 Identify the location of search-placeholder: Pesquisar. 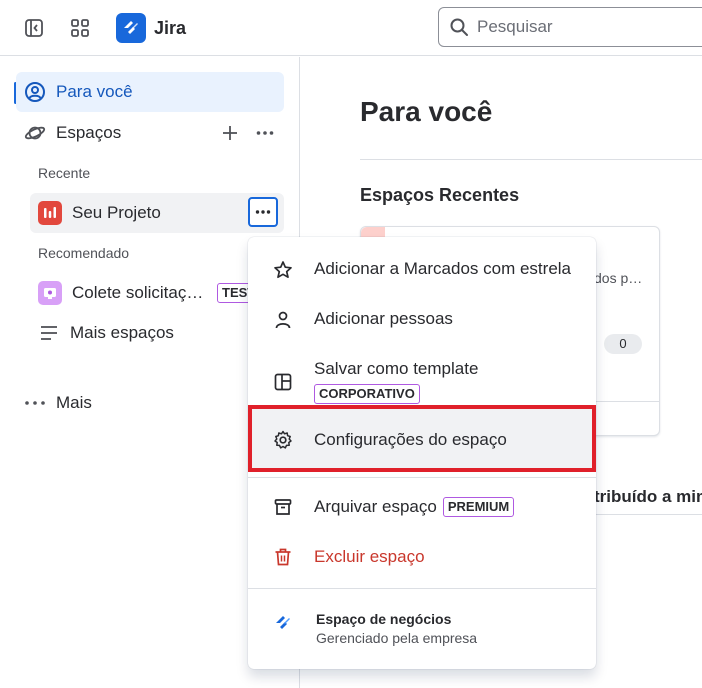
(515, 26).